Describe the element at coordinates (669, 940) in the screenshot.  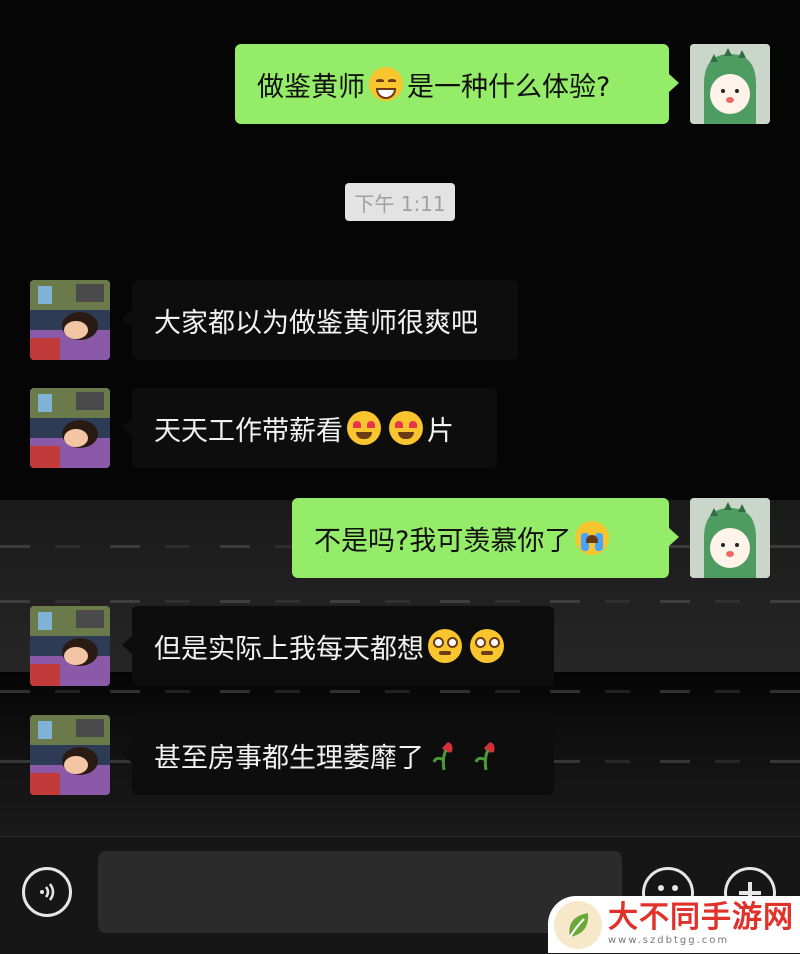
I see `watermark-url: www.szdbtgg.com` at that location.